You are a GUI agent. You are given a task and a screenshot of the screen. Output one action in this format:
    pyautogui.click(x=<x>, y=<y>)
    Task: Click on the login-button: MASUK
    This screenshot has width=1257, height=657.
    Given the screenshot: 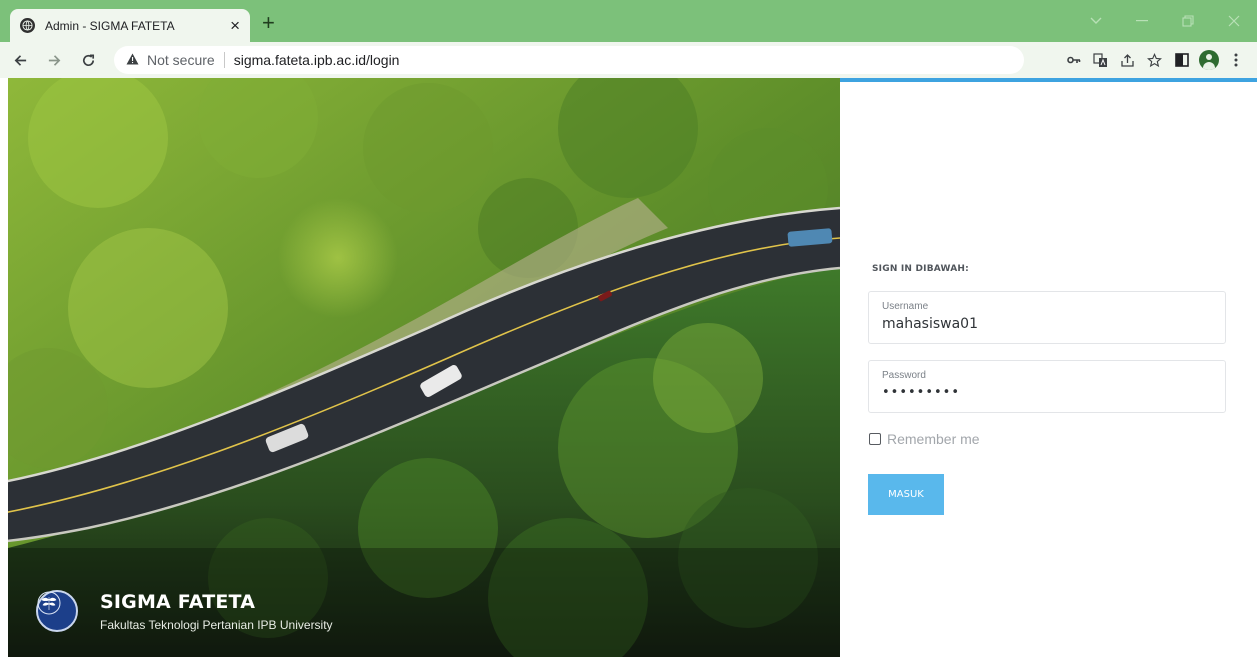 What is the action you would take?
    pyautogui.click(x=906, y=494)
    